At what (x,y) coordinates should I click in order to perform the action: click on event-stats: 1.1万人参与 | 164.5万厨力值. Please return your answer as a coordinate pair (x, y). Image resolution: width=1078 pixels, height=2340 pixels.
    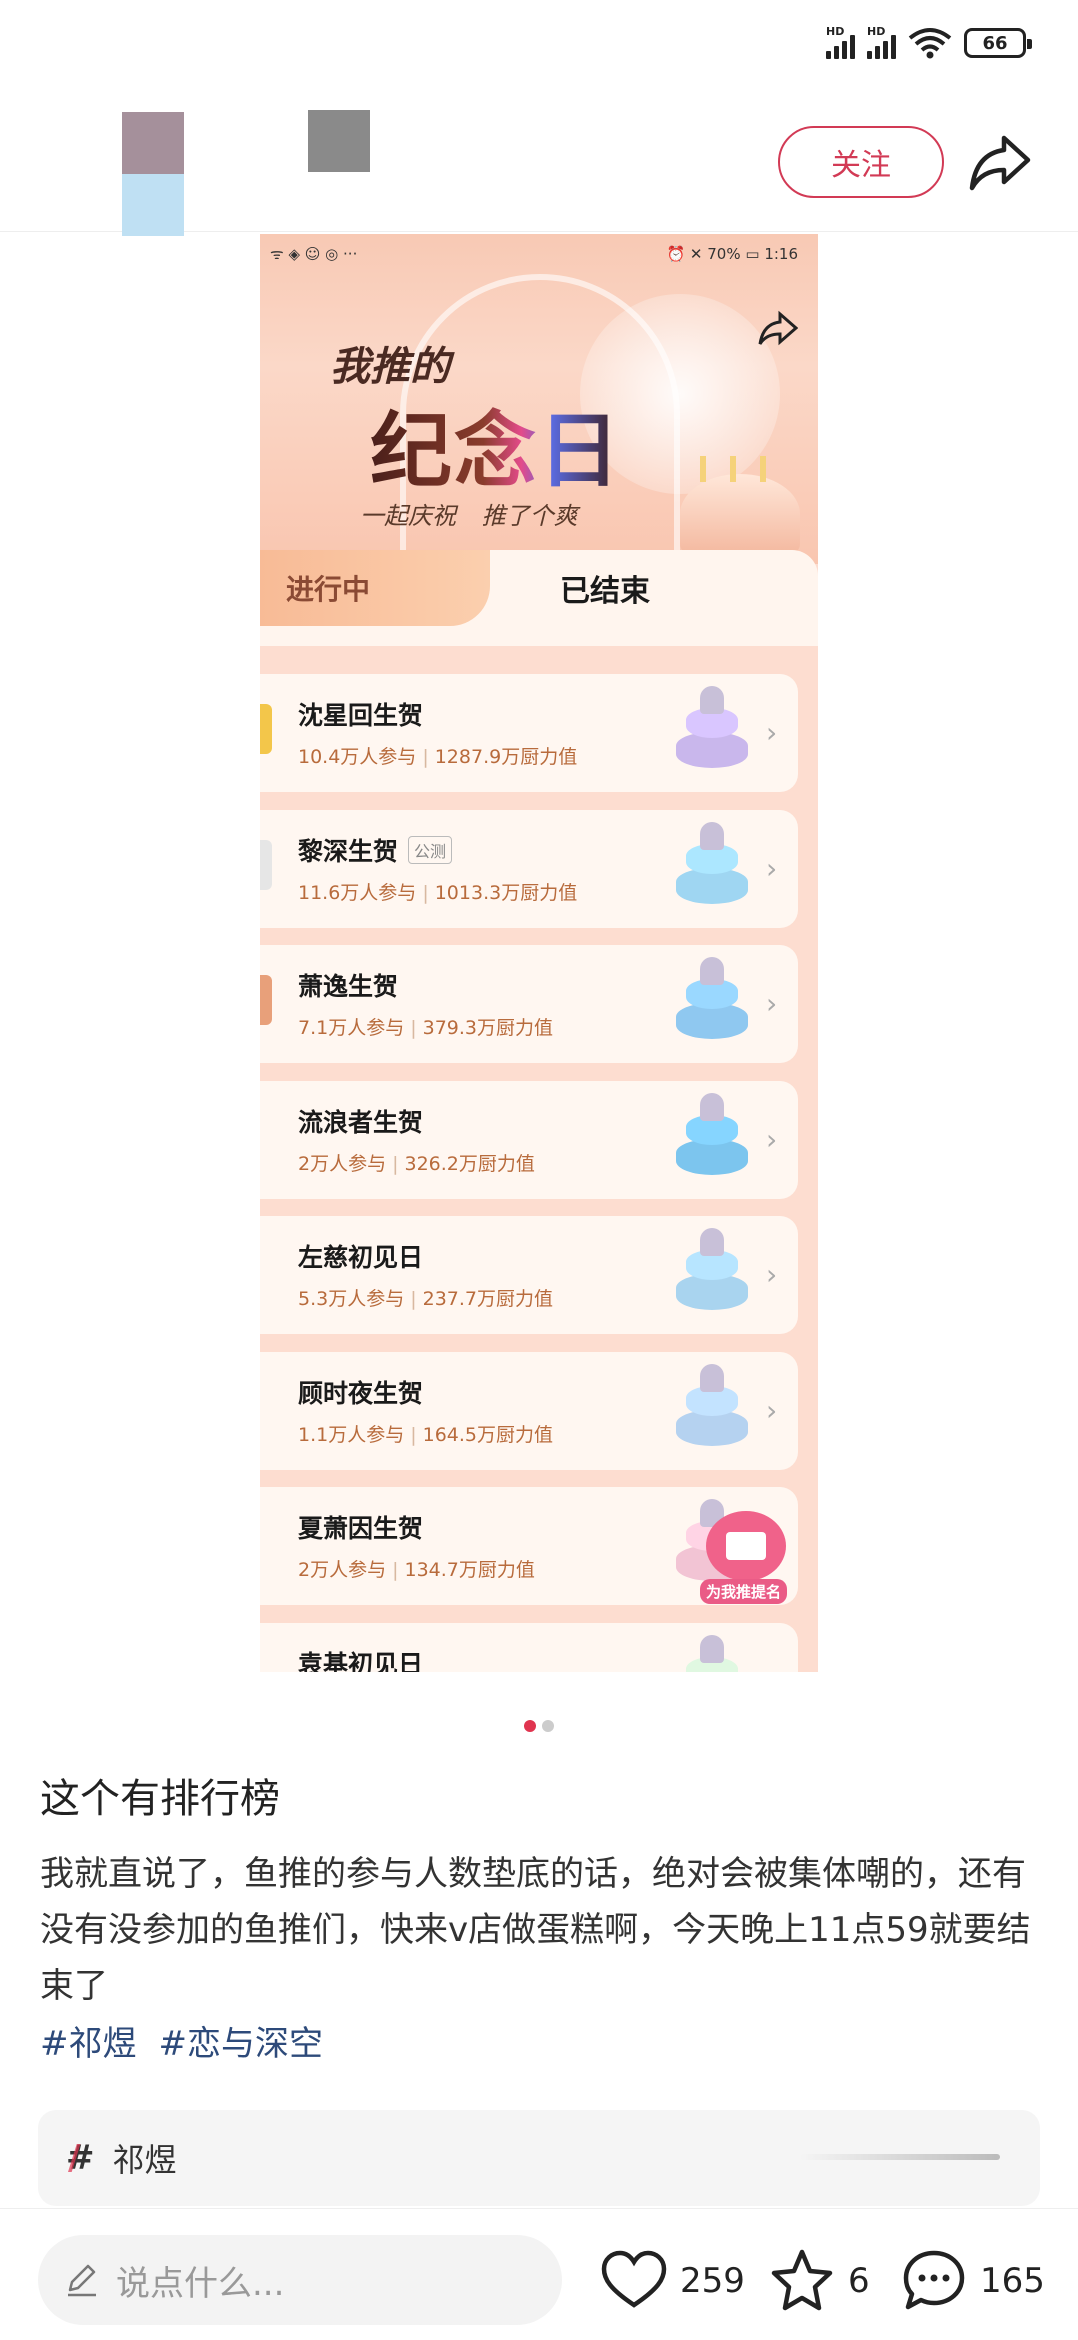
    Looking at the image, I should click on (426, 1434).